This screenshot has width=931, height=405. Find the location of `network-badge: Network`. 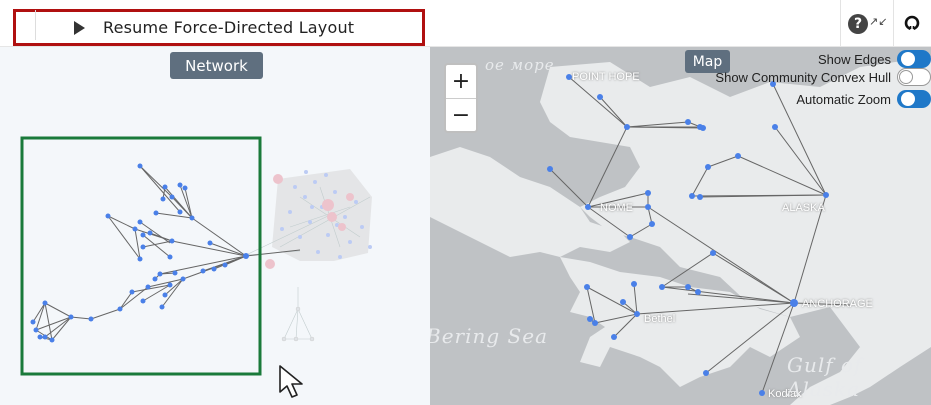

network-badge: Network is located at coordinates (216, 65).